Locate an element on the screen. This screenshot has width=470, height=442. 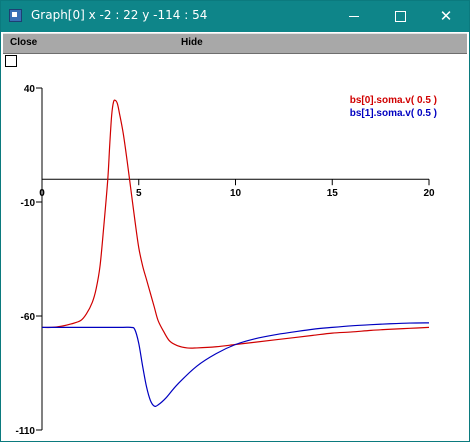
legend-entry-0: bs[0].soma.v( 0.5 ) is located at coordinates (393, 100).